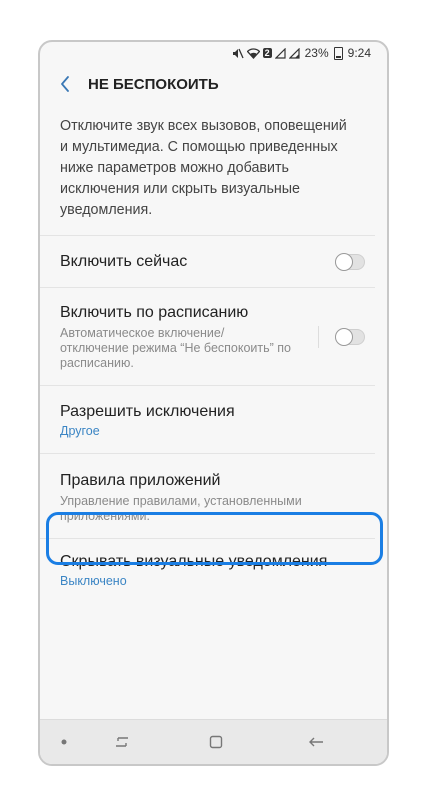 The height and width of the screenshot is (800, 430). I want to click on setting-exceptions-title: Разрешить исключения, so click(147, 411).